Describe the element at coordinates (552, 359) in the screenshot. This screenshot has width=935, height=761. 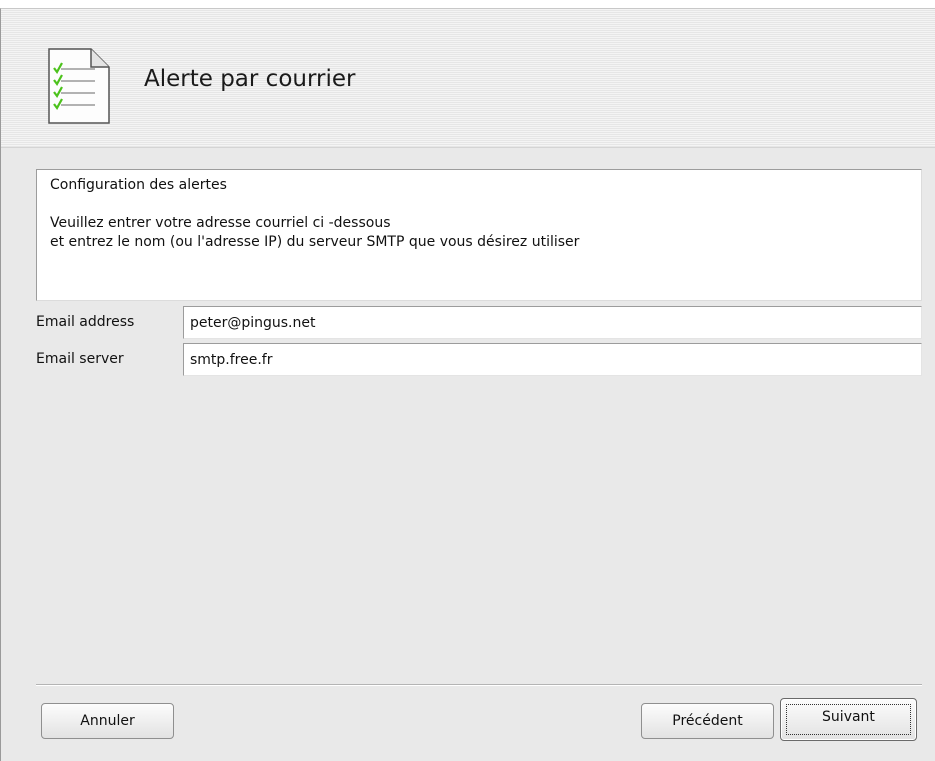
I see `email-server-input` at that location.